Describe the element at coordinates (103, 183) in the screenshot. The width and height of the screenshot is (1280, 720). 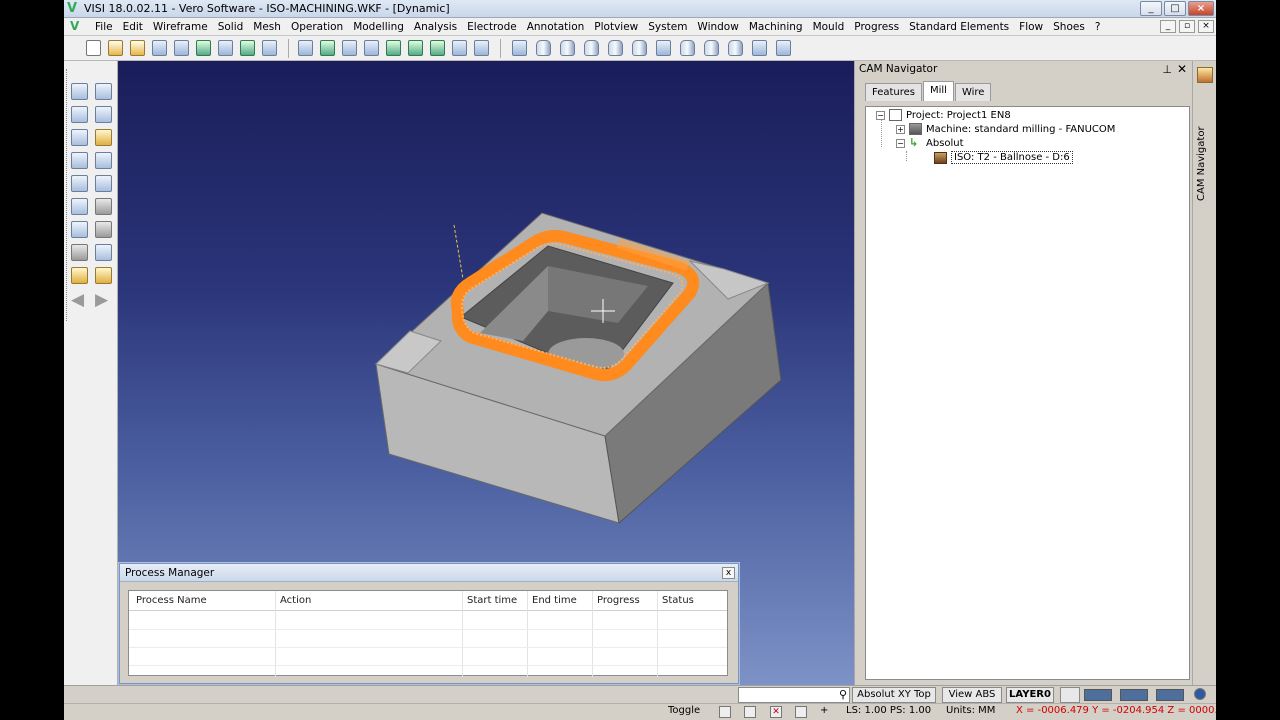
I see `plane-icon` at that location.